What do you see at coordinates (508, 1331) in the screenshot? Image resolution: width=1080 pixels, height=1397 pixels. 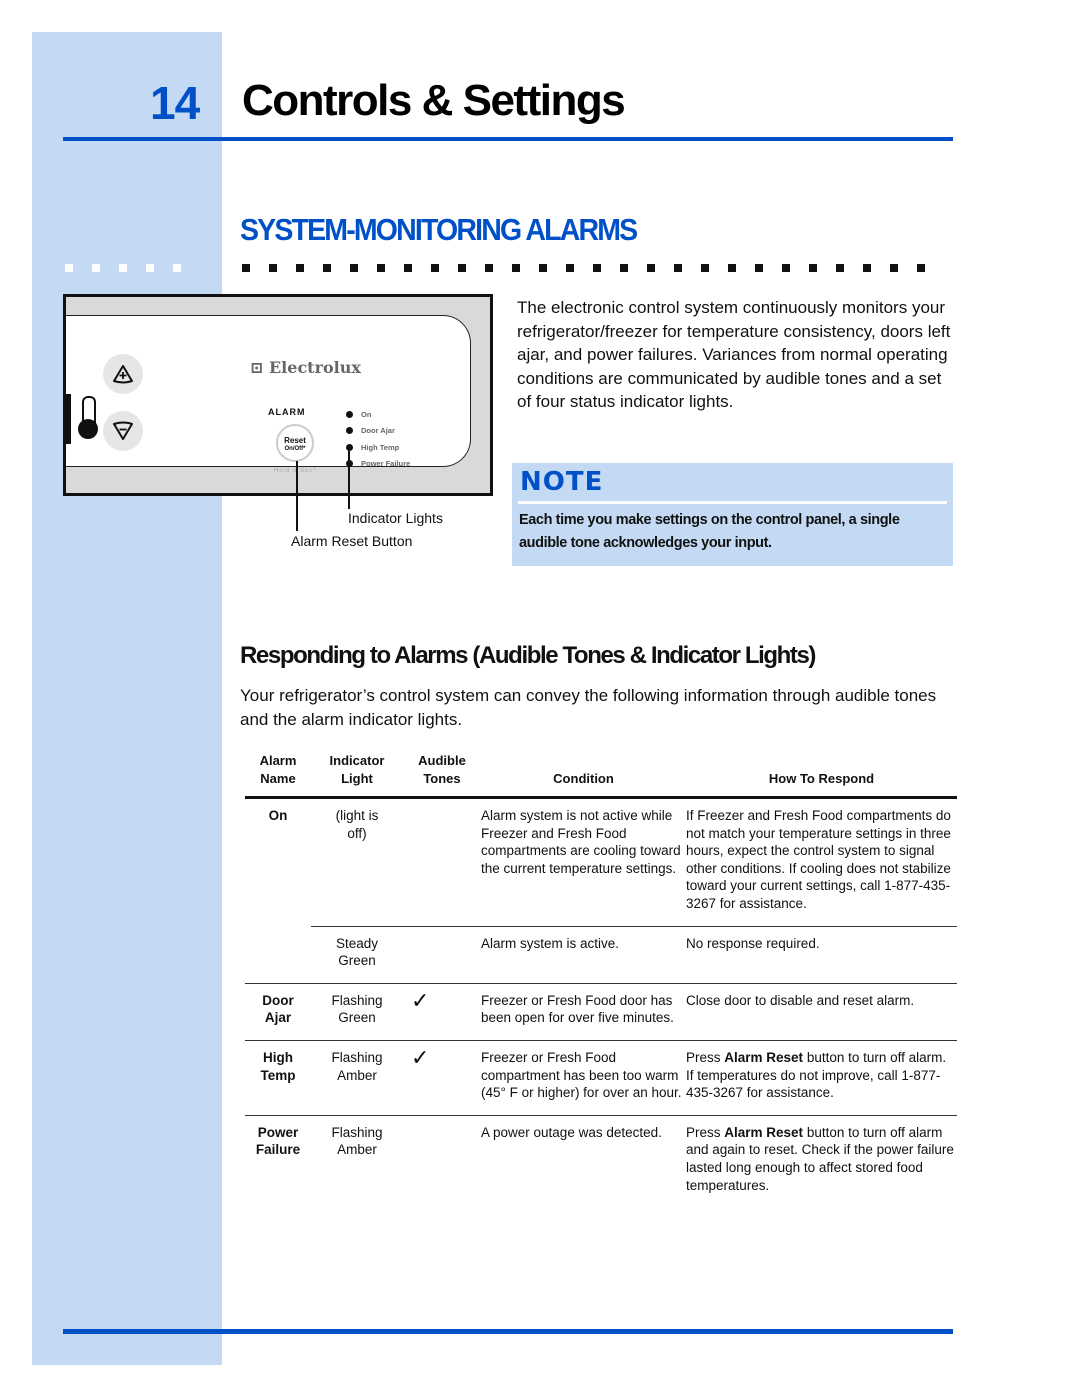 I see `footer-rule` at bounding box center [508, 1331].